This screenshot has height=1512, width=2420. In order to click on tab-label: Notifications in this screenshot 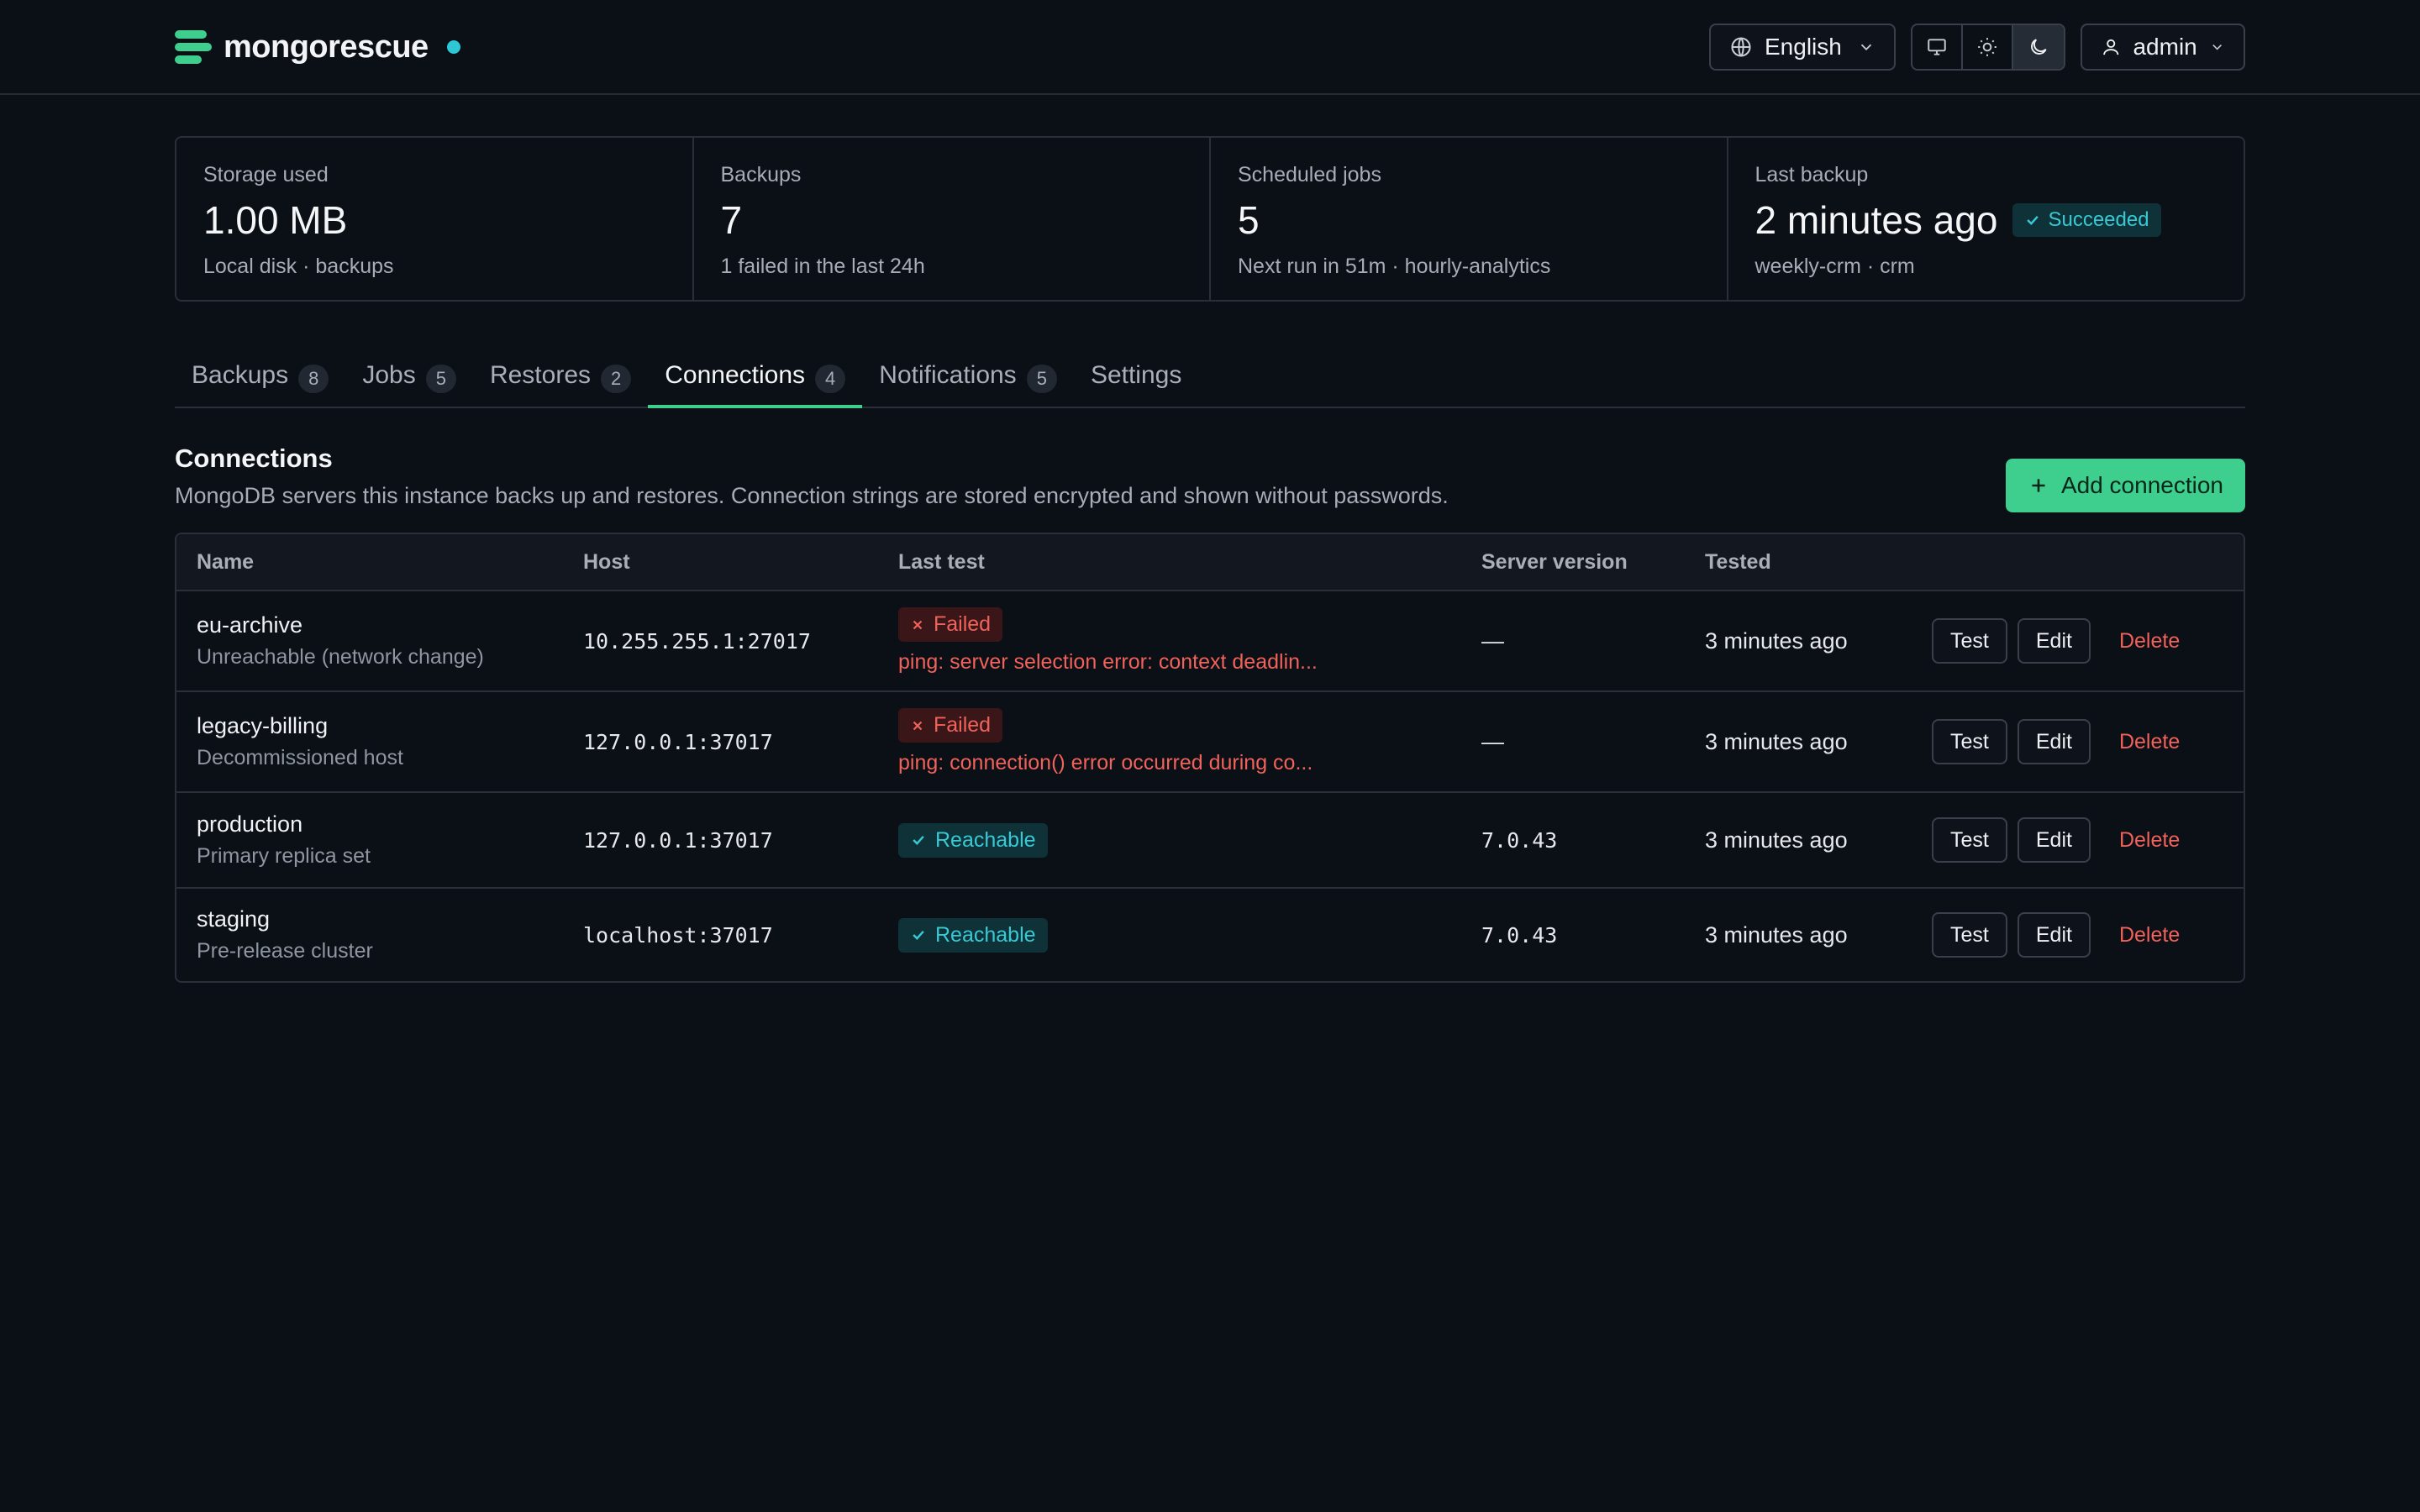, I will do `click(948, 375)`.